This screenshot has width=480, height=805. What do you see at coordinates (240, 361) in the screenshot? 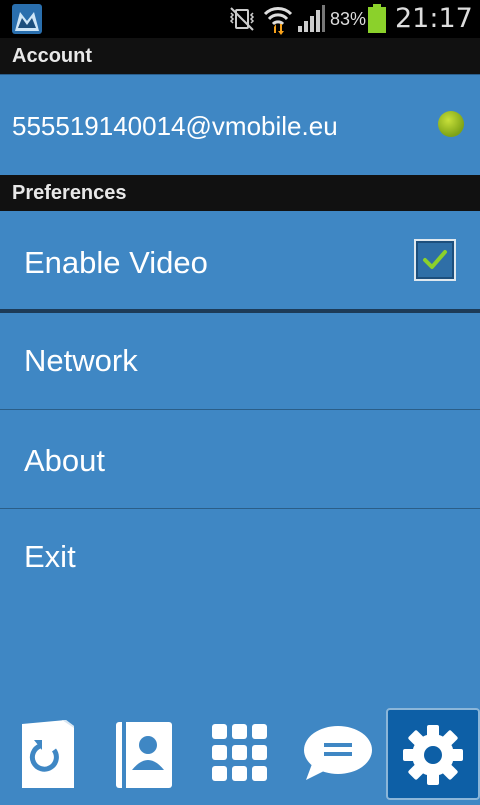
I see `network-row: Network` at bounding box center [240, 361].